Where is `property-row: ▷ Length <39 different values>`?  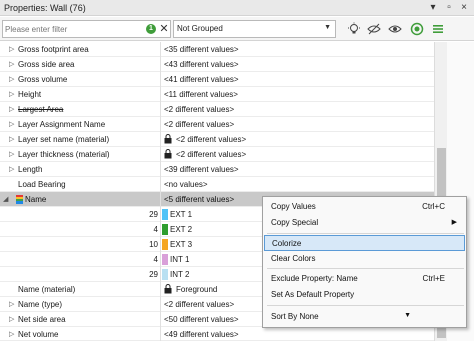 property-row: ▷ Length <39 different values> is located at coordinates (217, 169).